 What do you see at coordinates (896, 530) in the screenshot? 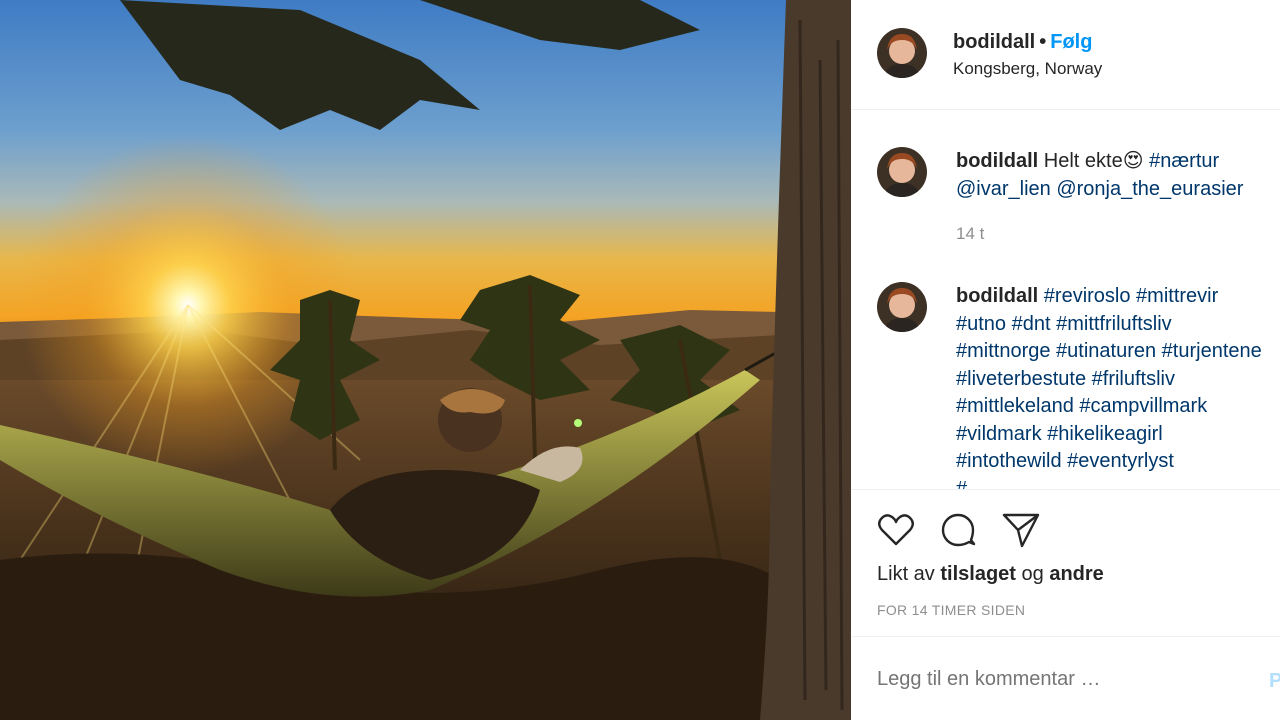
I see `heart-icon` at bounding box center [896, 530].